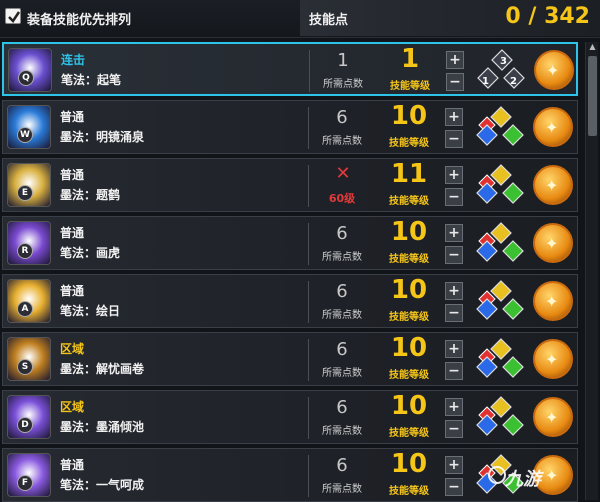 The height and width of the screenshot is (502, 600). What do you see at coordinates (409, 174) in the screenshot?
I see `skill-level: 11` at bounding box center [409, 174].